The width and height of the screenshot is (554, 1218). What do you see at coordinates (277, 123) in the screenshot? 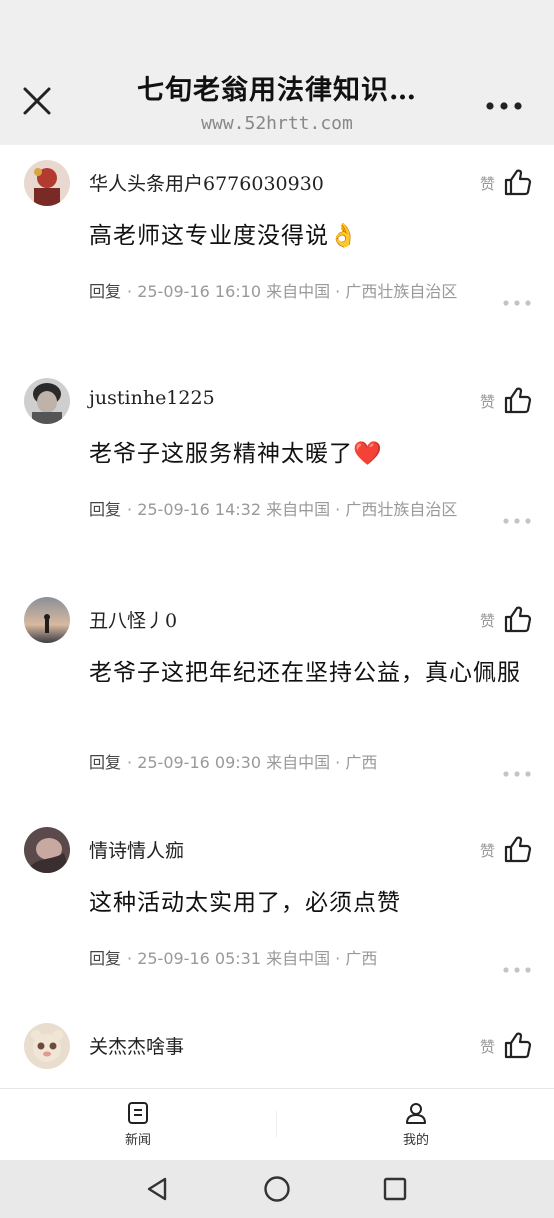
I see `page-url: www.52hrtt.com` at bounding box center [277, 123].